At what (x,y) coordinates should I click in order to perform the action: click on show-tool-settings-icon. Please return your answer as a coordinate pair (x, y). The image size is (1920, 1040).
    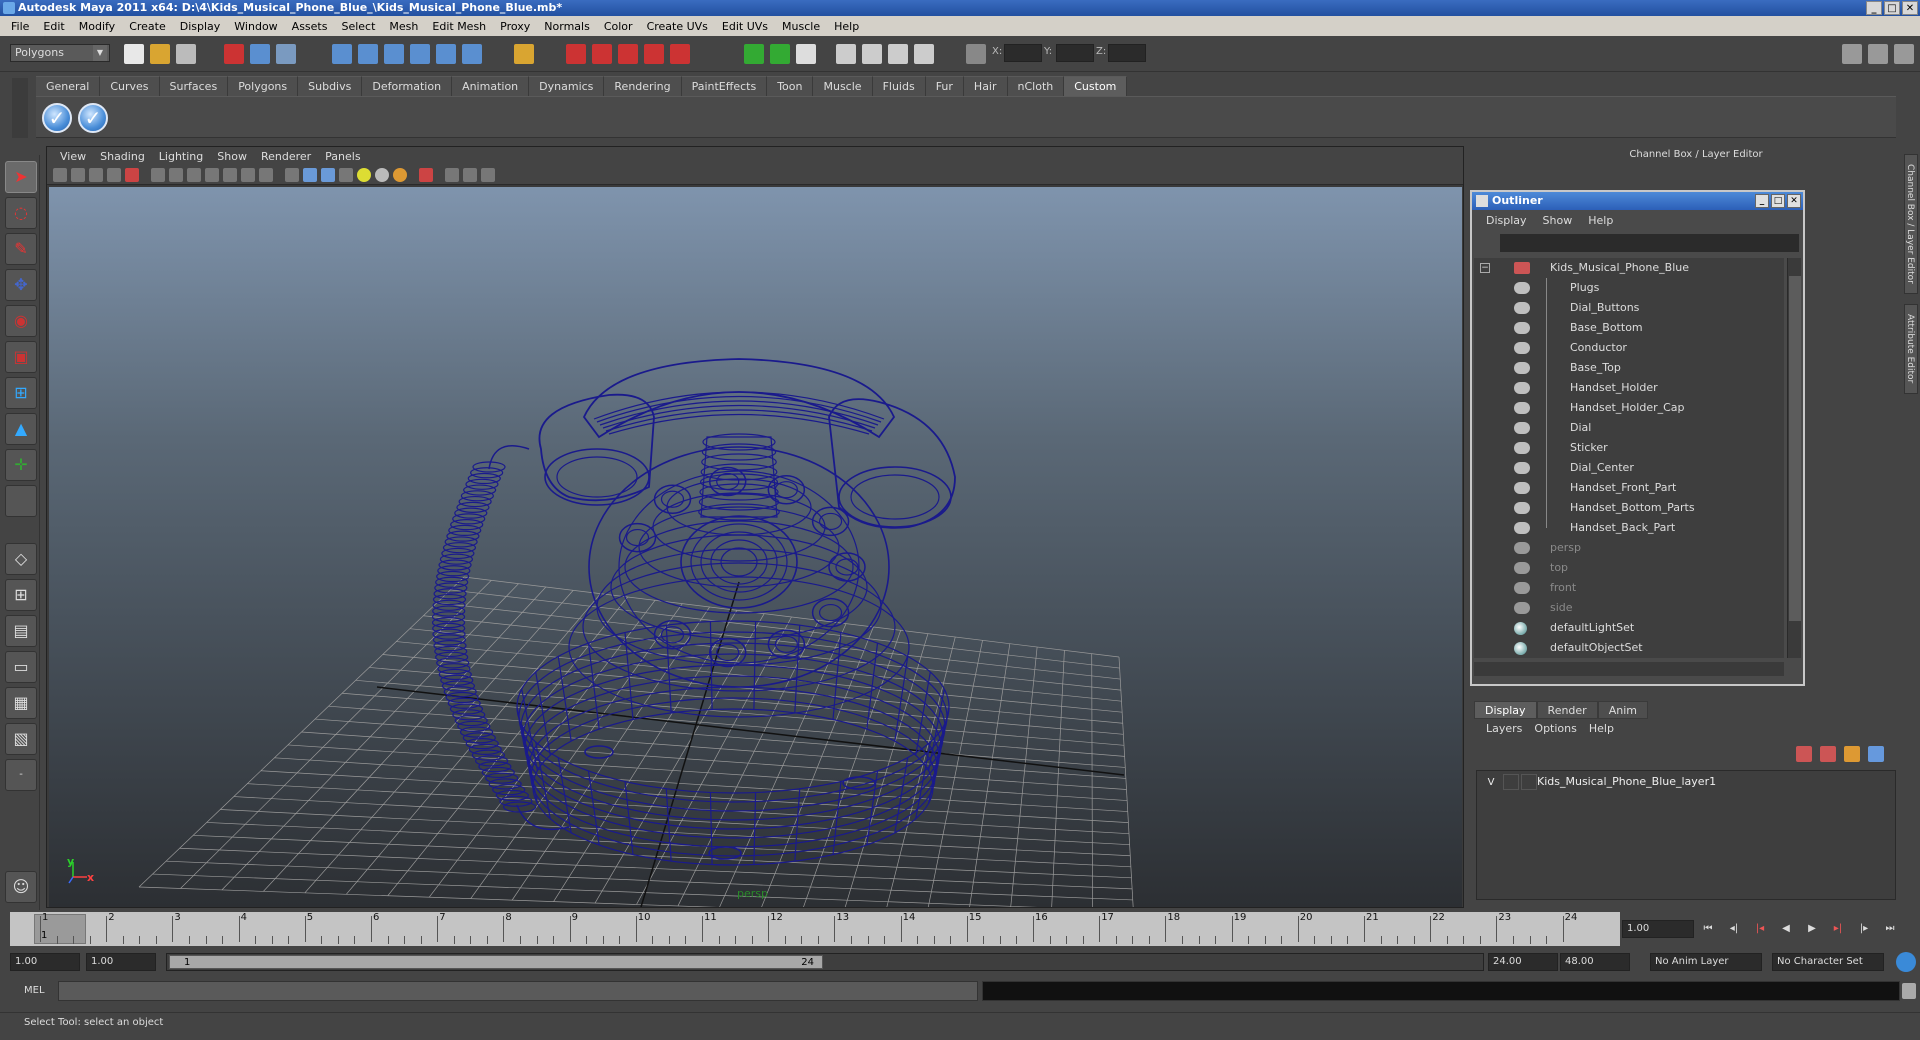
    Looking at the image, I should click on (1878, 54).